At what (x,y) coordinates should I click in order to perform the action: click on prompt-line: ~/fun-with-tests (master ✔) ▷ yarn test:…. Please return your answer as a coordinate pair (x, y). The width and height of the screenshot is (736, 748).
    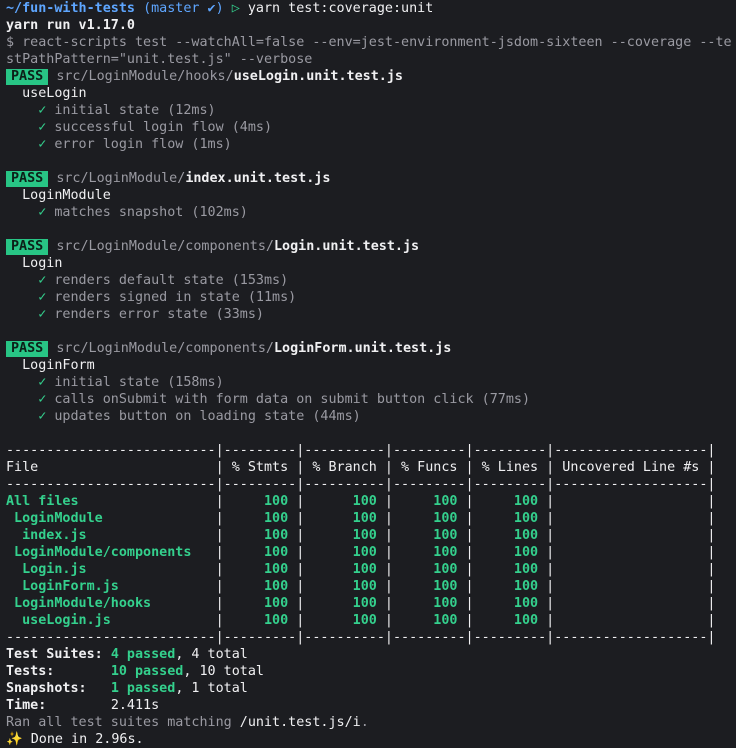
    Looking at the image, I should click on (219, 8).